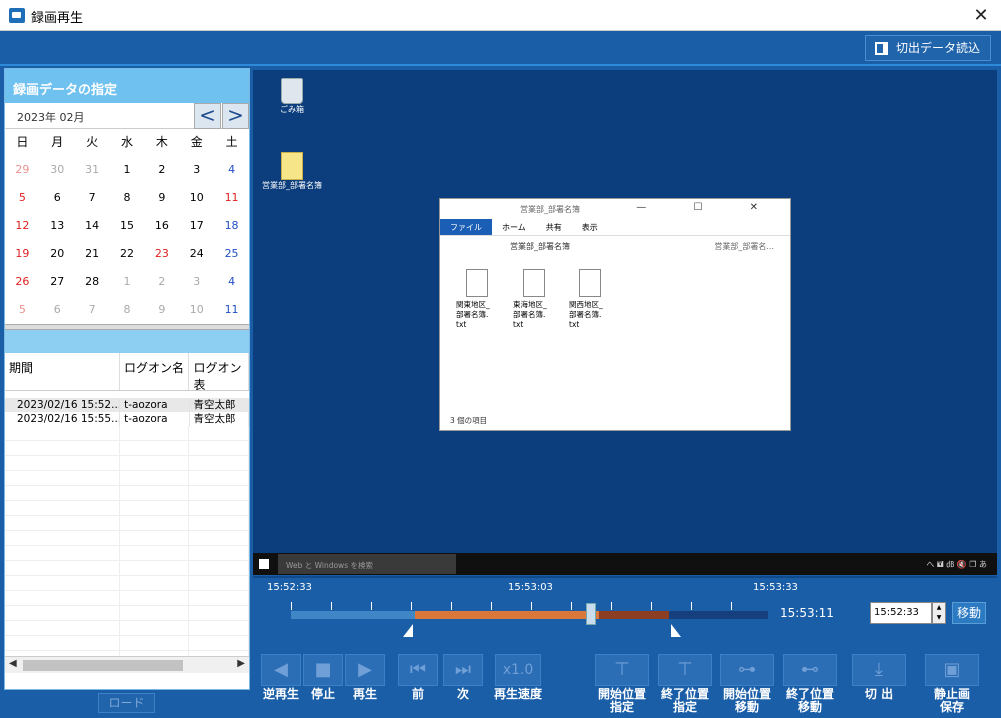 The height and width of the screenshot is (718, 1001). What do you see at coordinates (323, 670) in the screenshot?
I see `stop-button: ■` at bounding box center [323, 670].